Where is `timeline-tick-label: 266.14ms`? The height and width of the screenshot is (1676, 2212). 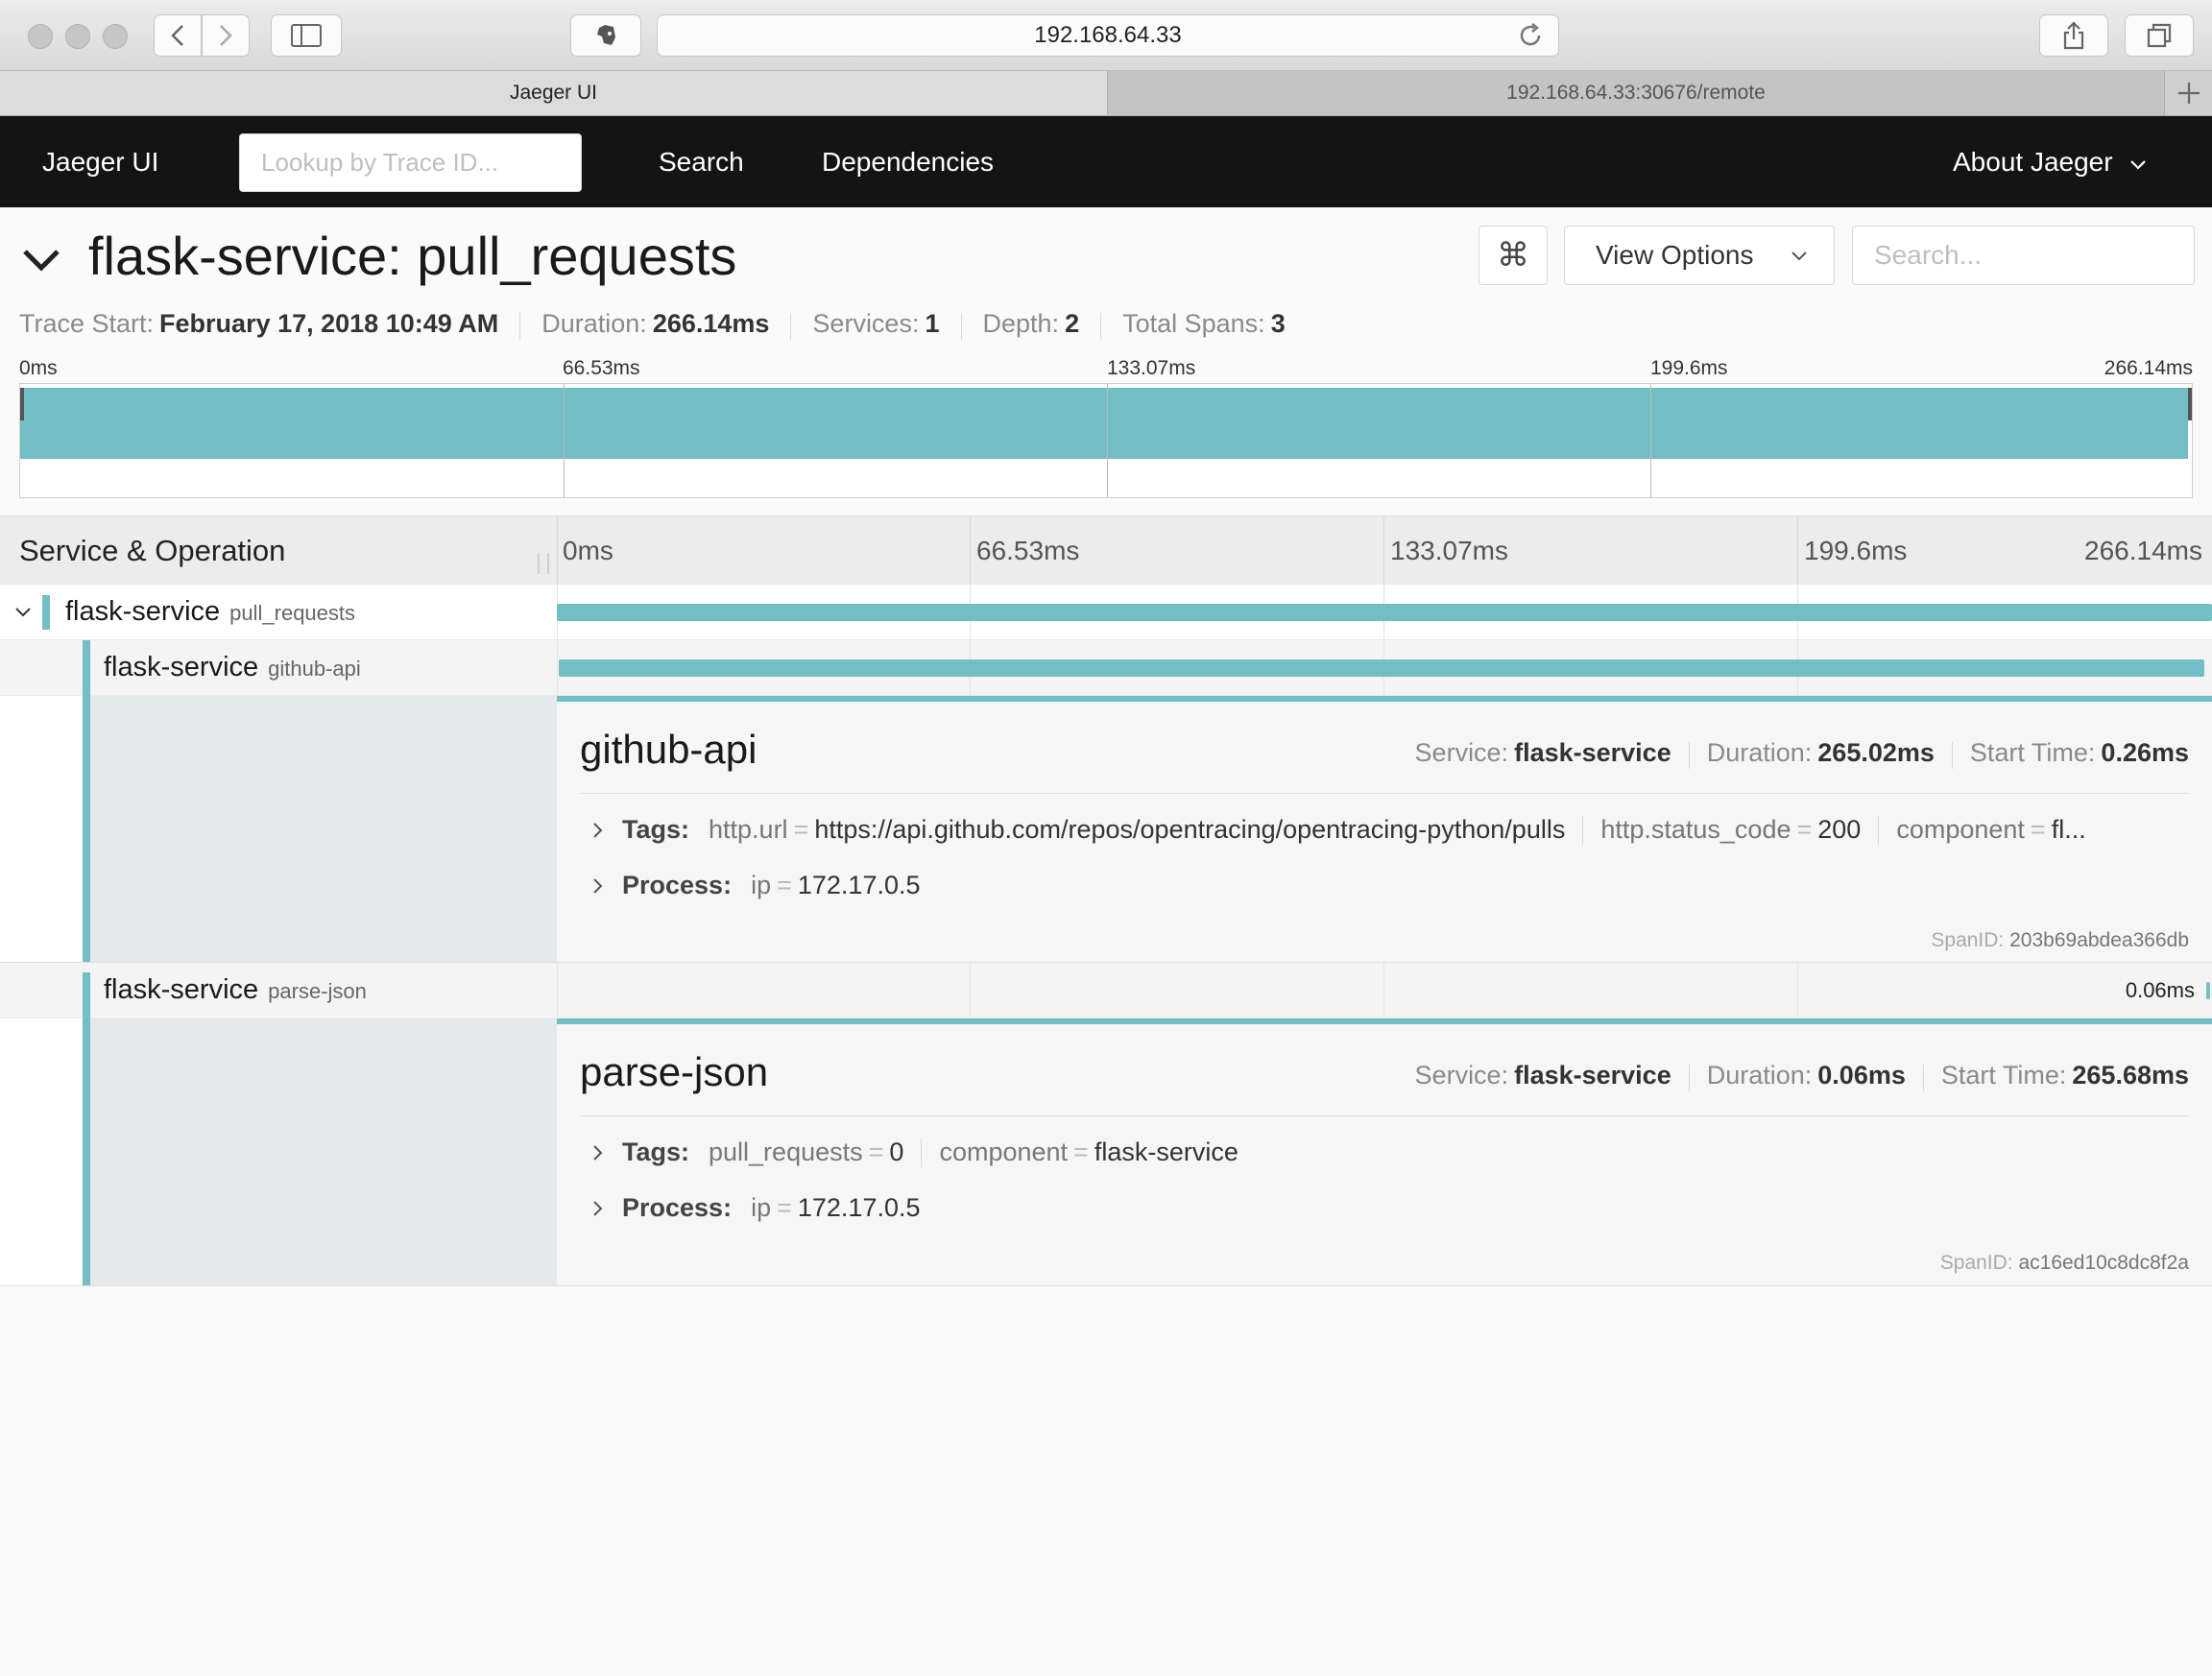 timeline-tick-label: 266.14ms is located at coordinates (2143, 550).